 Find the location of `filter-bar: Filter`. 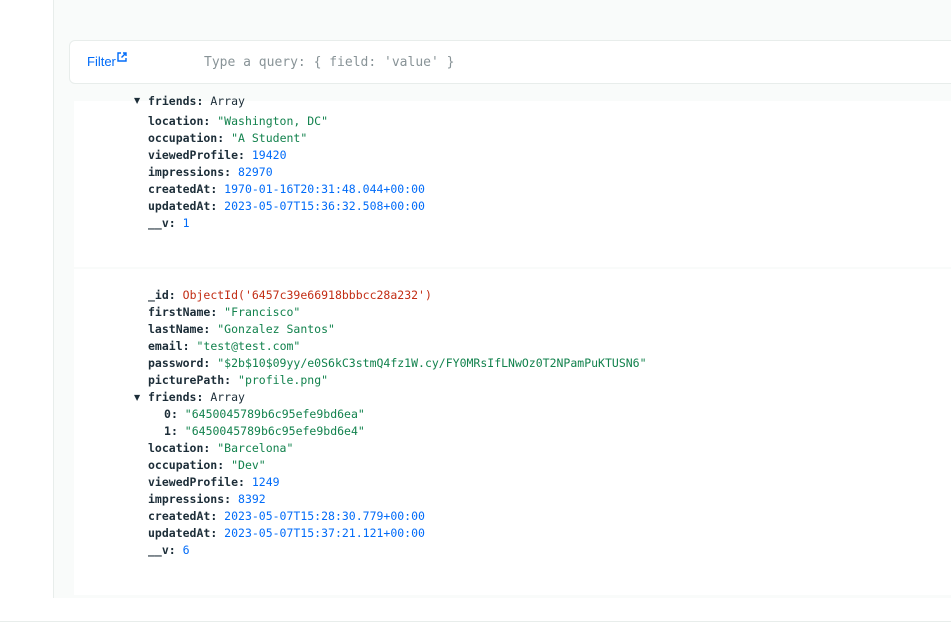

filter-bar: Filter is located at coordinates (510, 62).